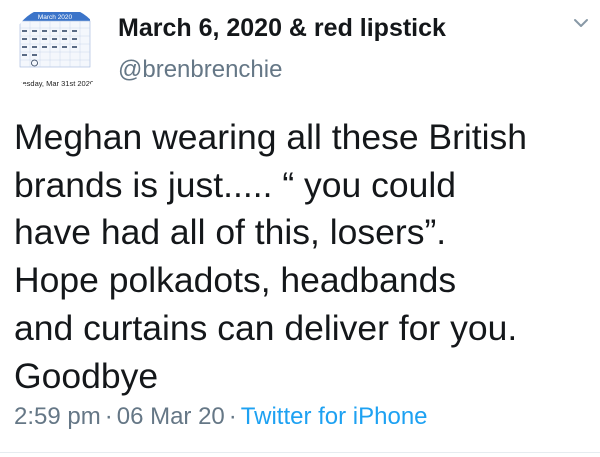  I want to click on avatar: March 2020 Tuesday, Mar 31st 2020, so click(57, 52).